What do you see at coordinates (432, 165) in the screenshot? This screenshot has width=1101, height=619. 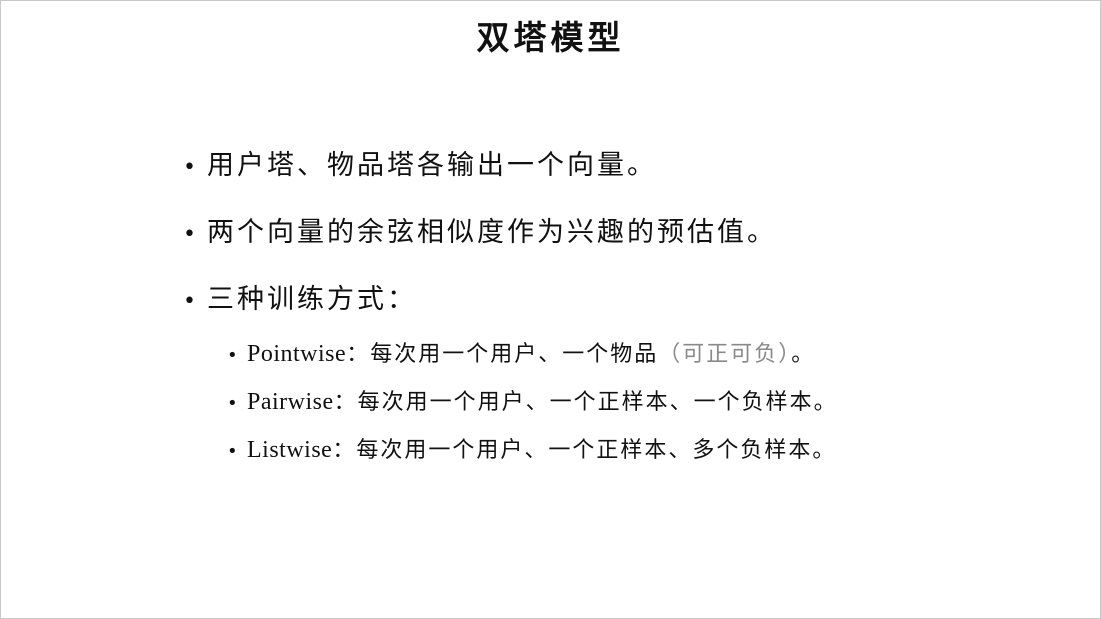 I see `bullet-text: 用户塔、物品塔各输出一个向量。` at bounding box center [432, 165].